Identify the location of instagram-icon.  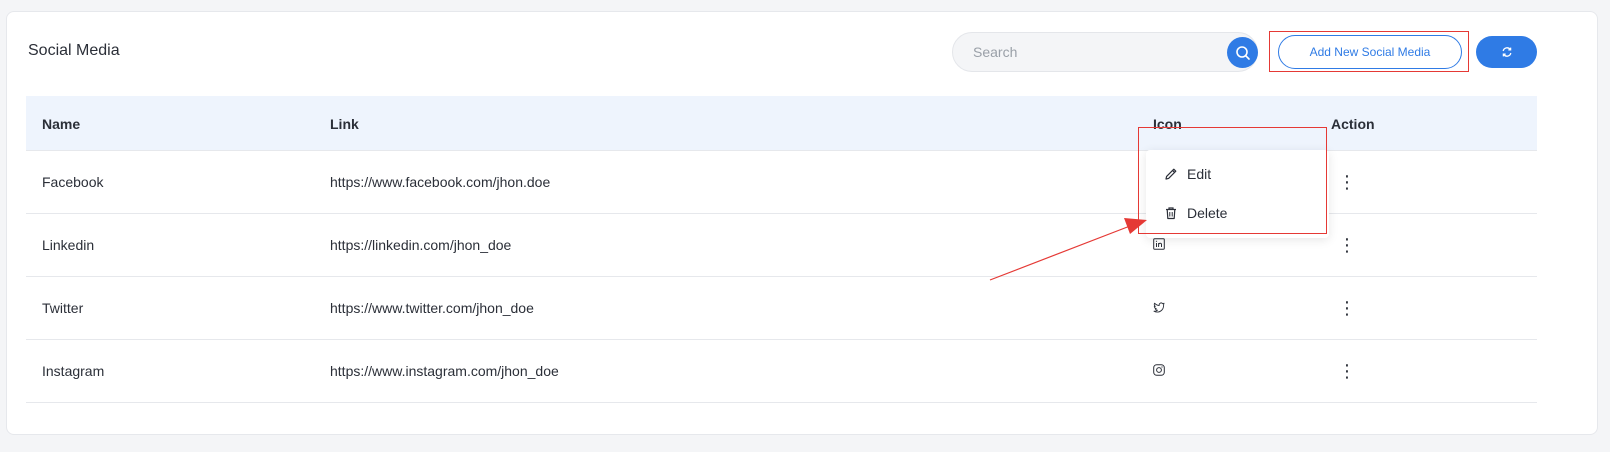
(1159, 370).